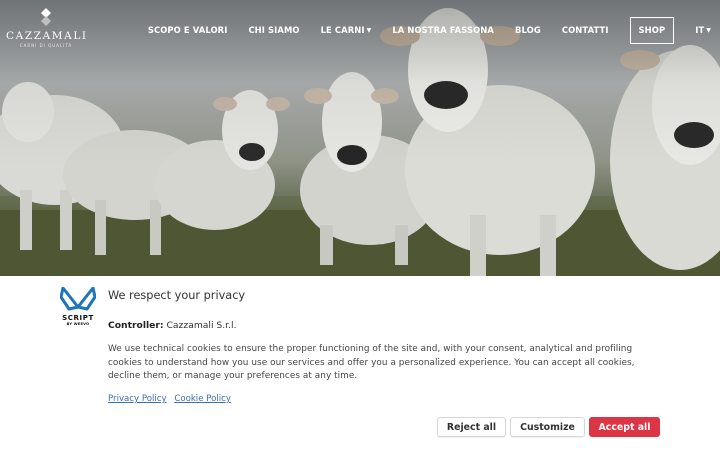 Image resolution: width=720 pixels, height=450 pixels. I want to click on nav-item-label: SCOPO E VALORI, so click(187, 30).